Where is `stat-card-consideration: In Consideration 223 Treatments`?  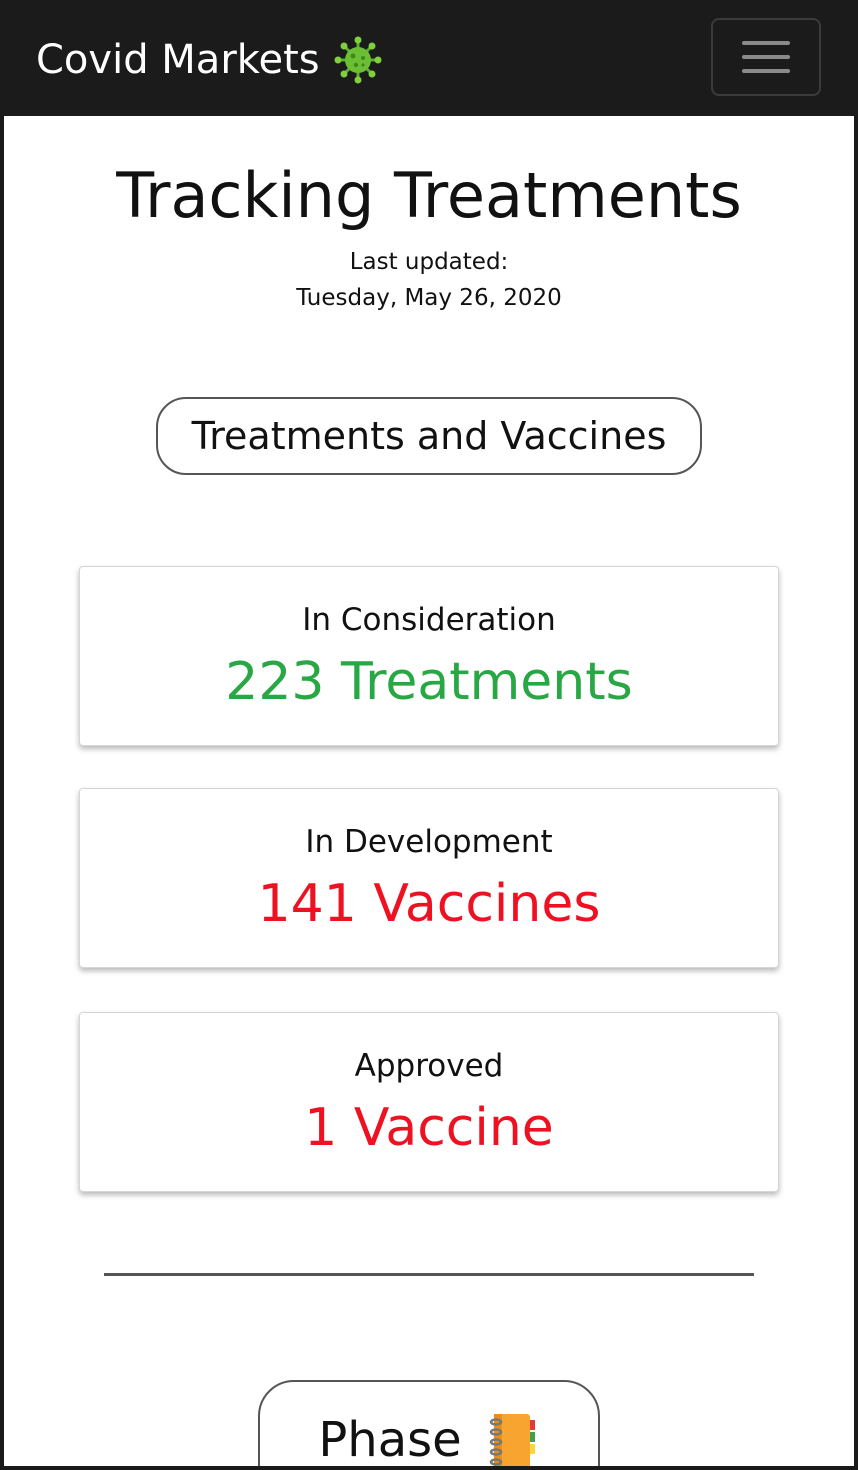
stat-card-consideration: In Consideration 223 Treatments is located at coordinates (429, 656).